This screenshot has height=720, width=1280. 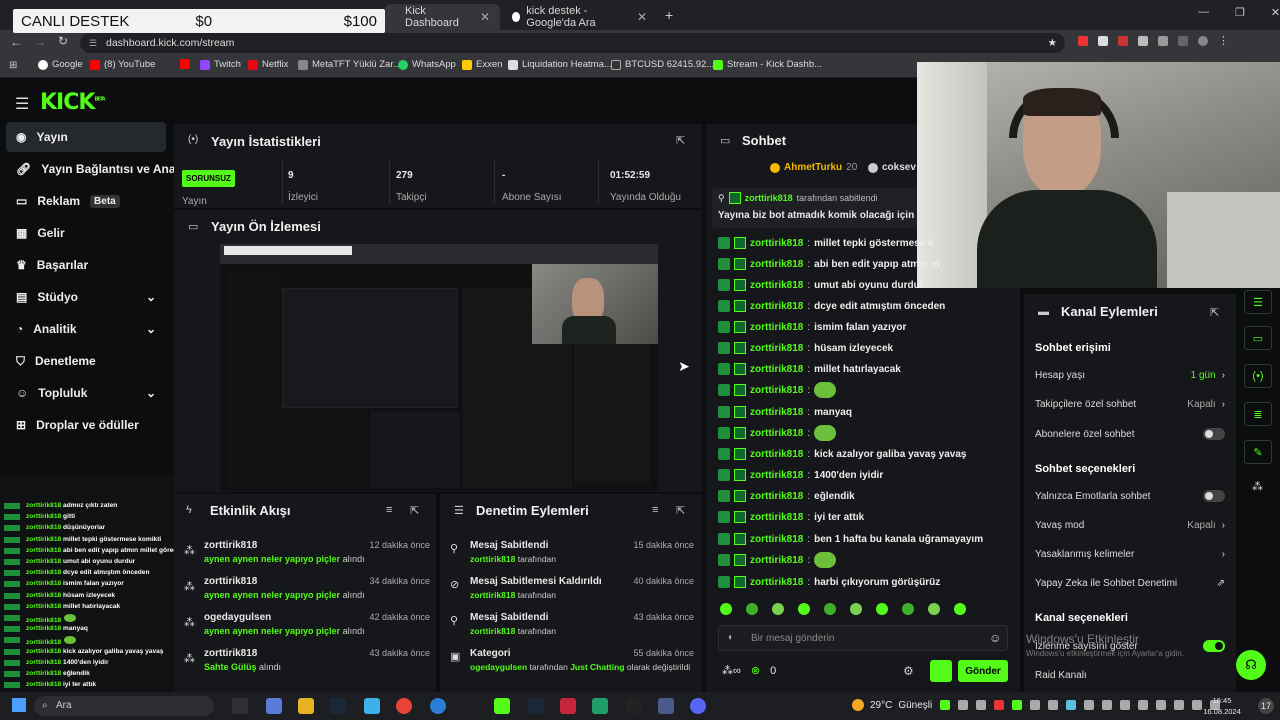 What do you see at coordinates (482, 64) in the screenshot?
I see `bookmark-exxen: Exxen` at bounding box center [482, 64].